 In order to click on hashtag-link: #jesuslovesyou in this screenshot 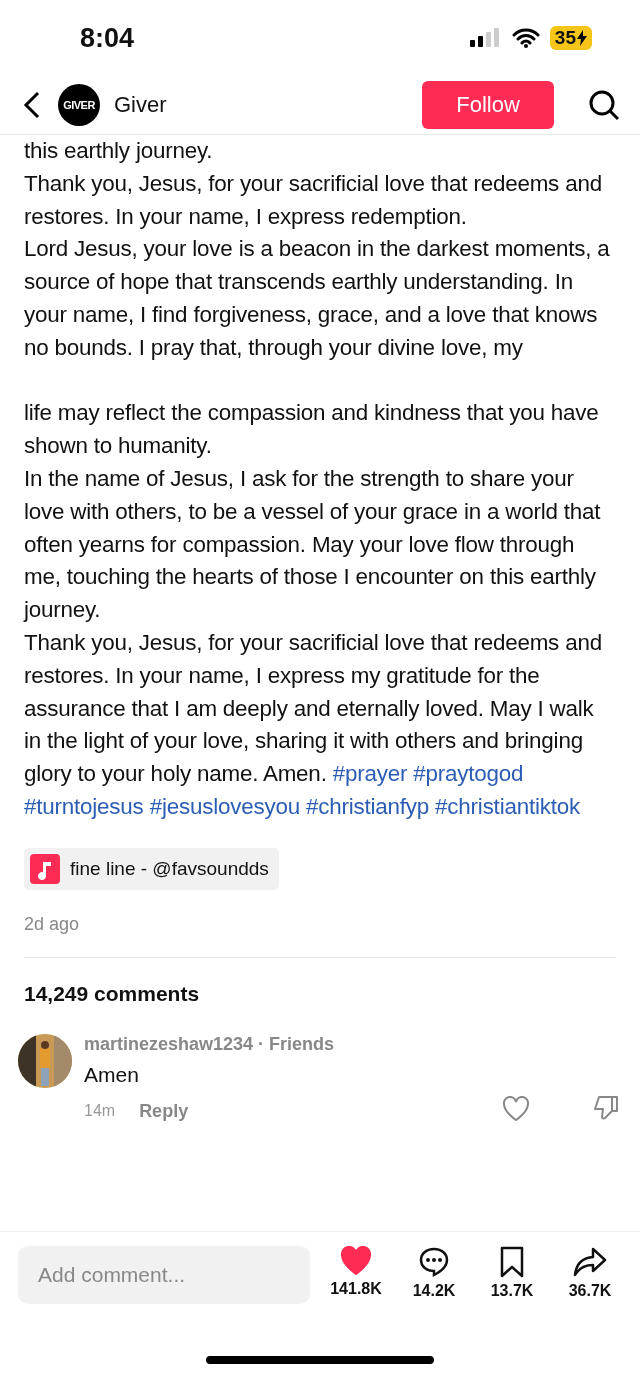, I will do `click(224, 806)`.